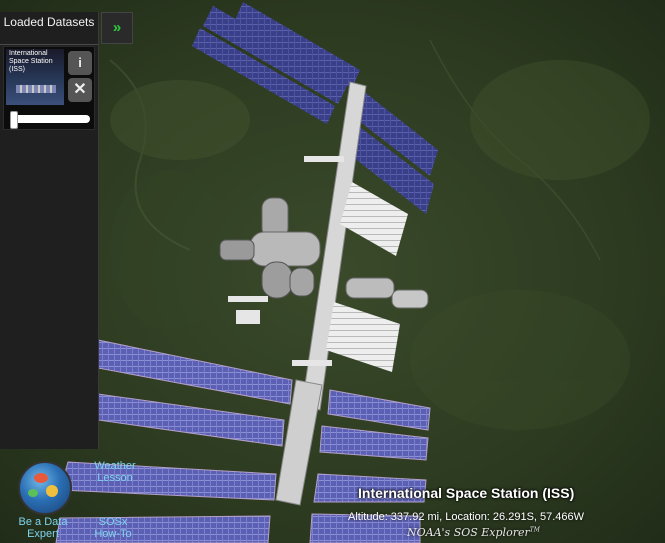 This screenshot has height=543, width=665. Describe the element at coordinates (50, 119) in the screenshot. I see `opacity-slider` at that location.